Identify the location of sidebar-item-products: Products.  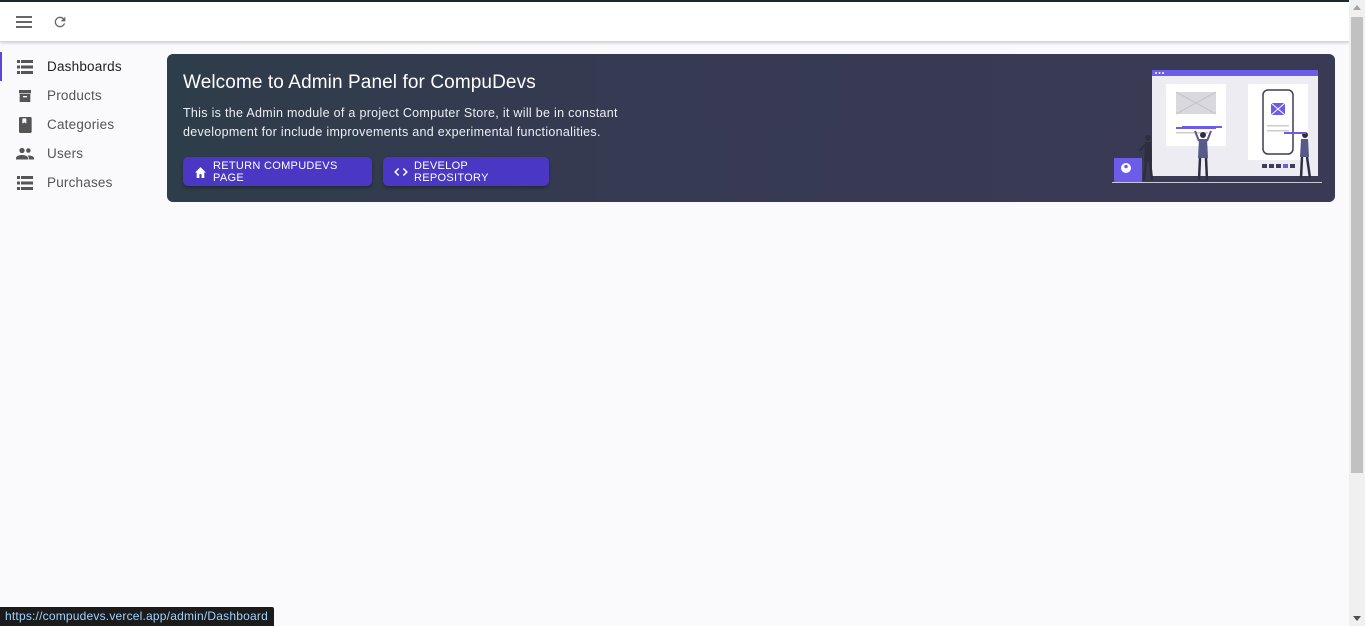
(80, 95).